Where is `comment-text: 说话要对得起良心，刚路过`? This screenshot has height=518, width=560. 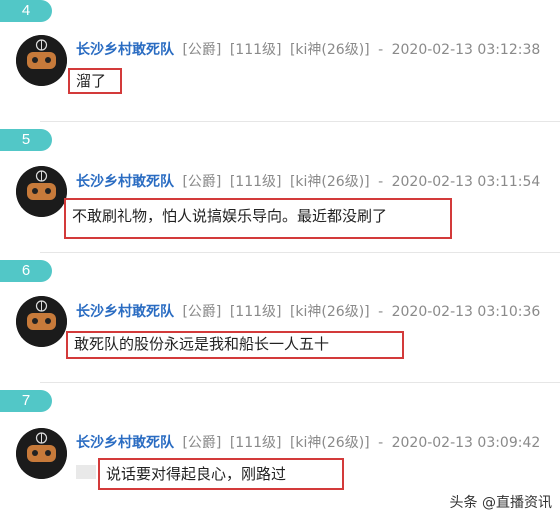
comment-text: 说话要对得起良心，刚路过 is located at coordinates (221, 474).